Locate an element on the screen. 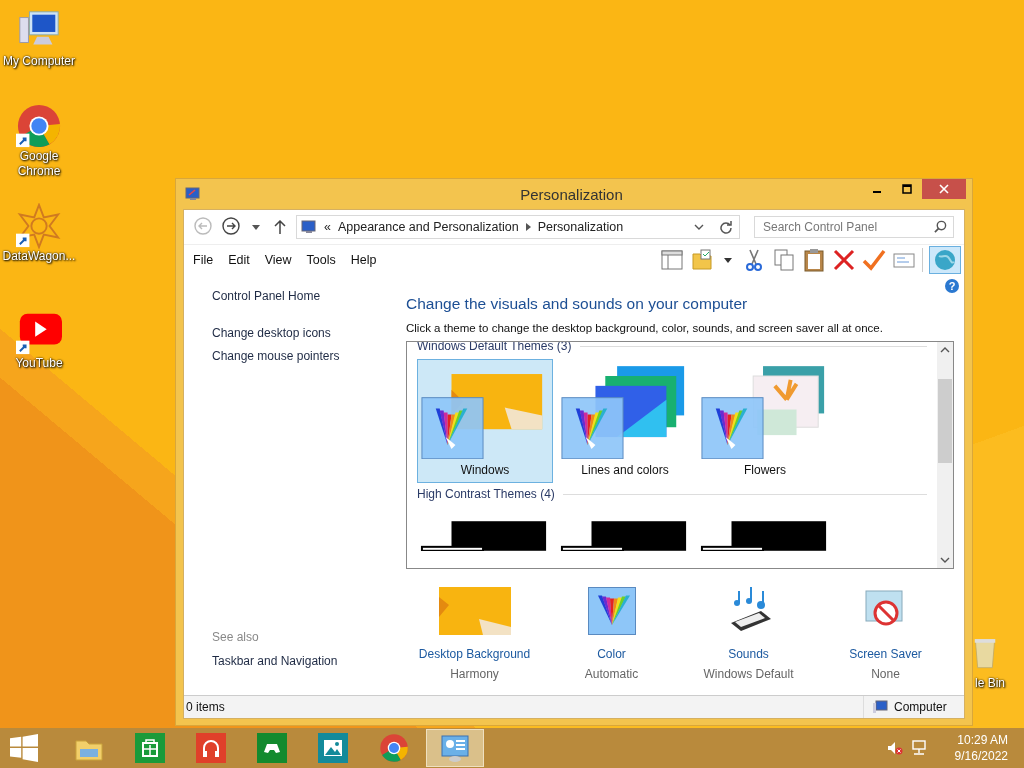  sidebar-link: Change desktop icons is located at coordinates (309, 333).